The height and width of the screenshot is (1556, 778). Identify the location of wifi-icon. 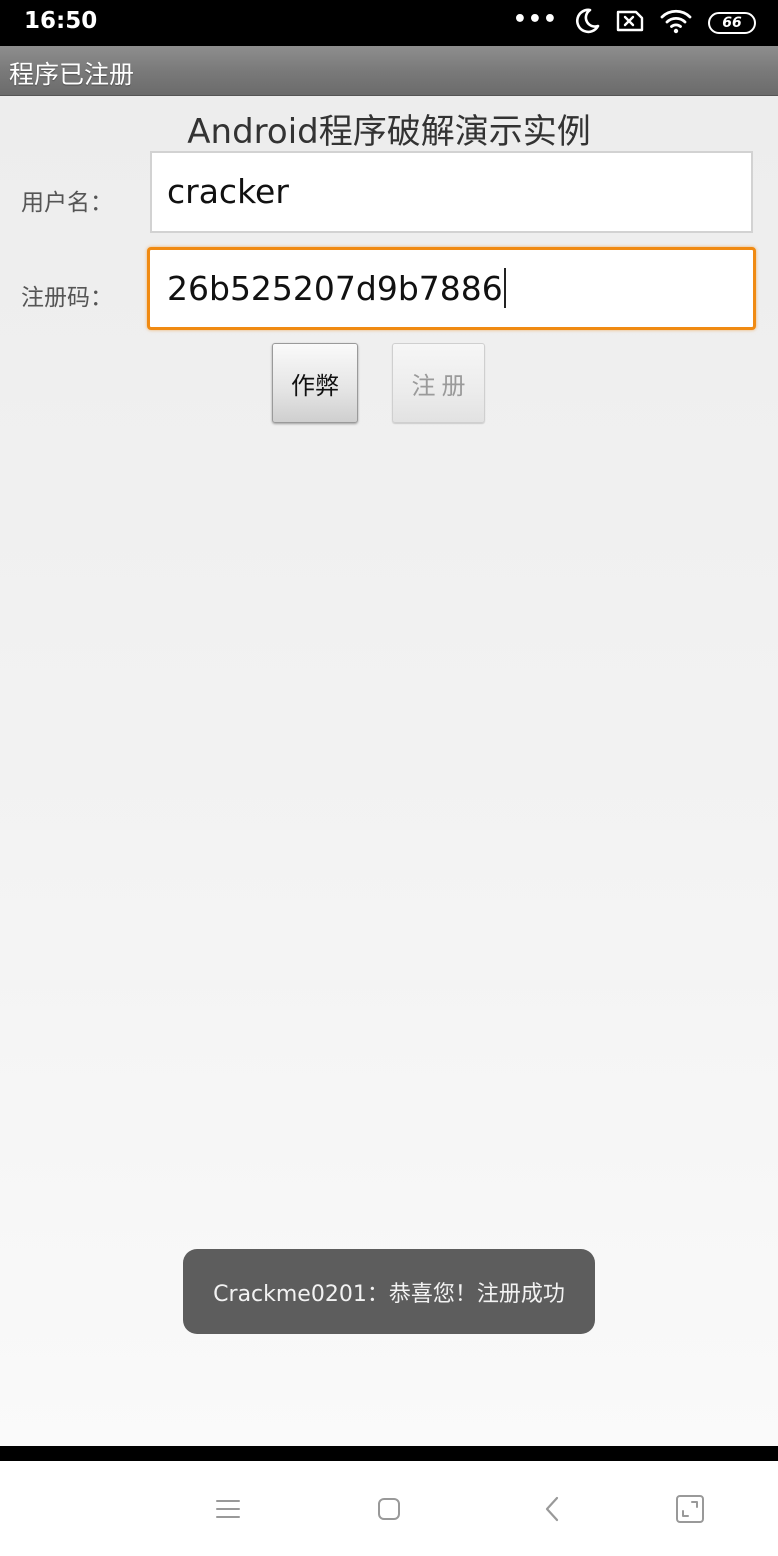
(676, 23).